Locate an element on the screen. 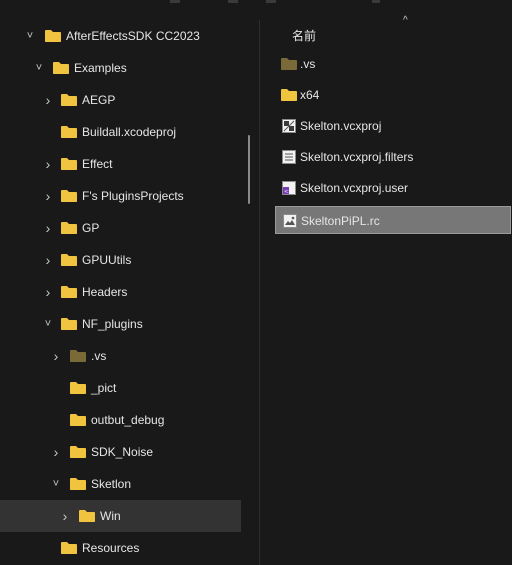 The height and width of the screenshot is (565, 512). file-name: Skelton.vcxproj.user is located at coordinates (354, 188).